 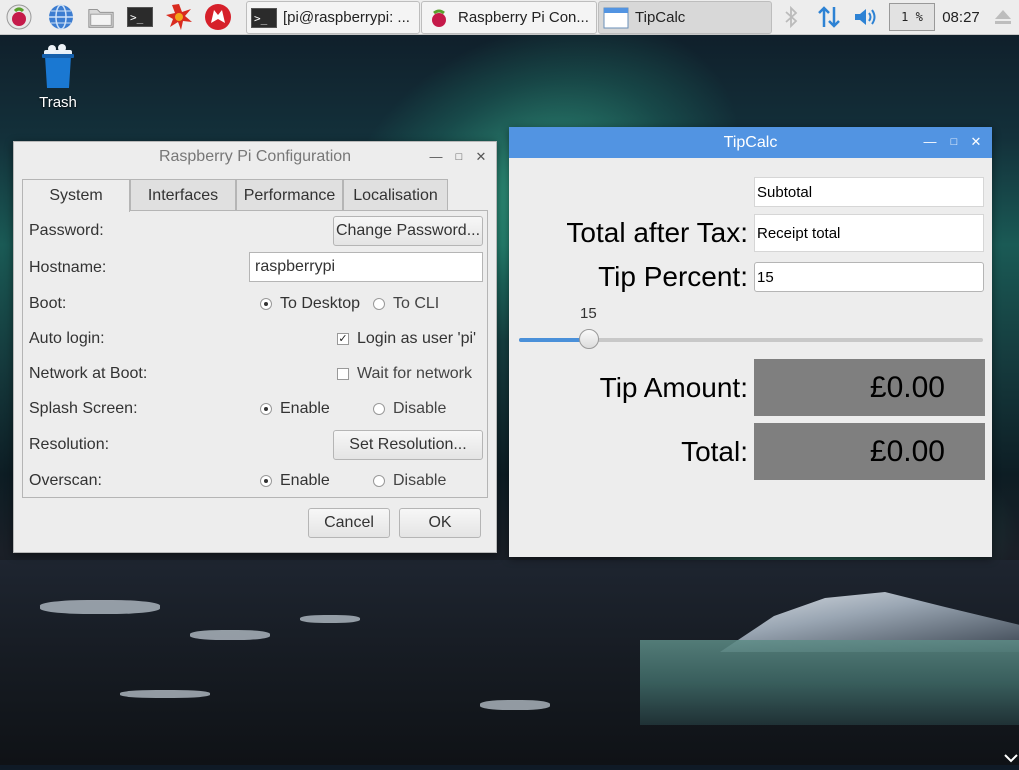 I want to click on mathematica-icon, so click(x=179, y=17).